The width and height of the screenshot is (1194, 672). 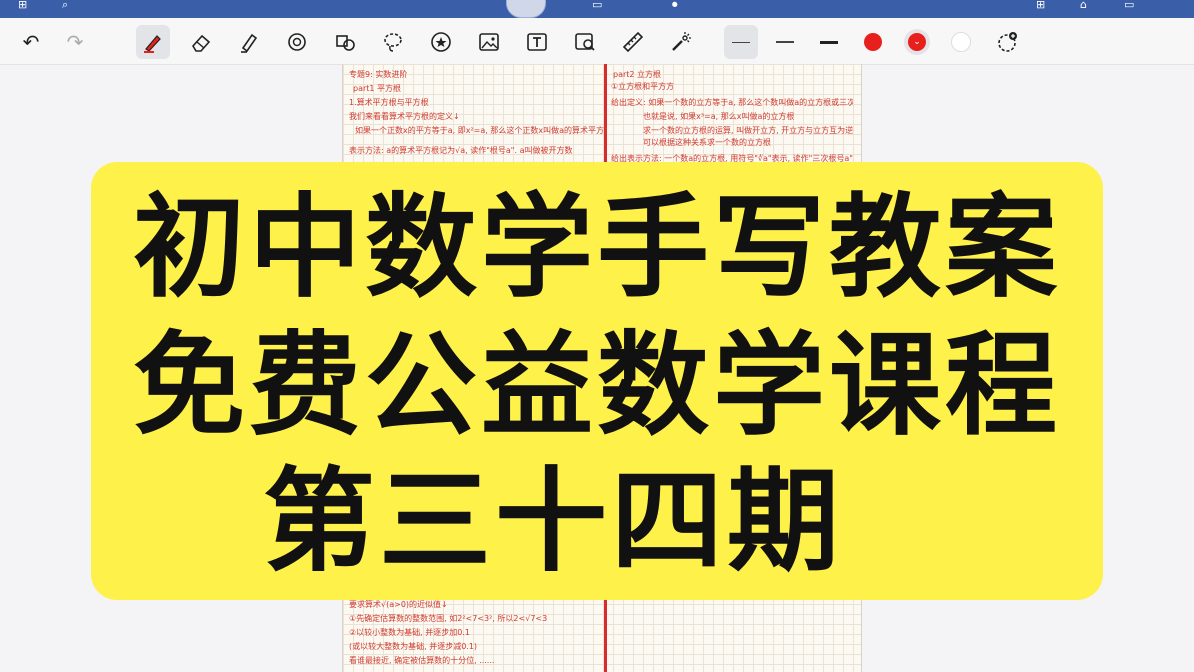 What do you see at coordinates (633, 42) in the screenshot?
I see `ruler-icon` at bounding box center [633, 42].